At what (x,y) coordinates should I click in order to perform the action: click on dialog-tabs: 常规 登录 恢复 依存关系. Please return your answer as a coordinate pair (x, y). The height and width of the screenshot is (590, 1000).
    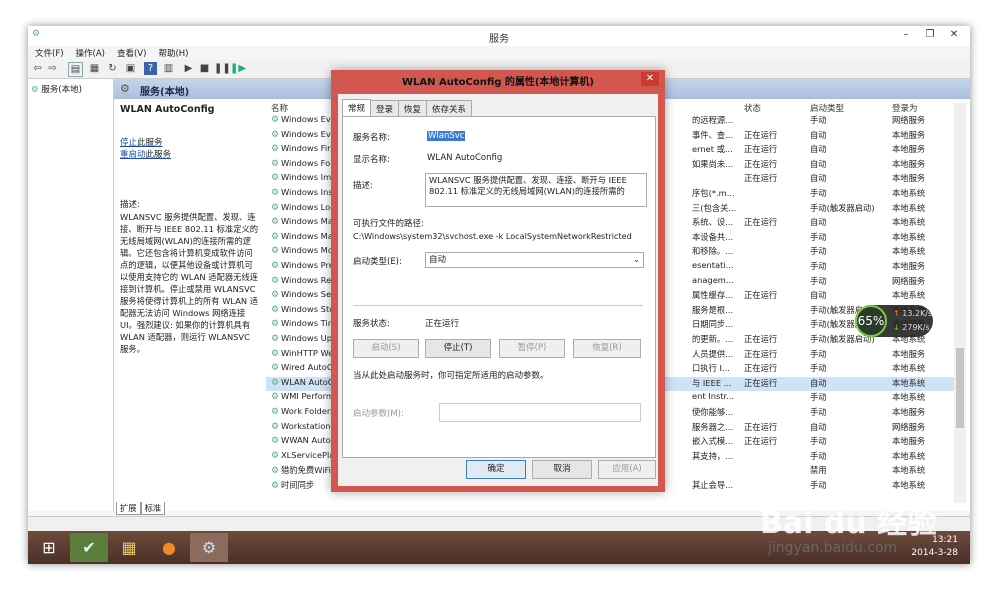
    Looking at the image, I should click on (407, 108).